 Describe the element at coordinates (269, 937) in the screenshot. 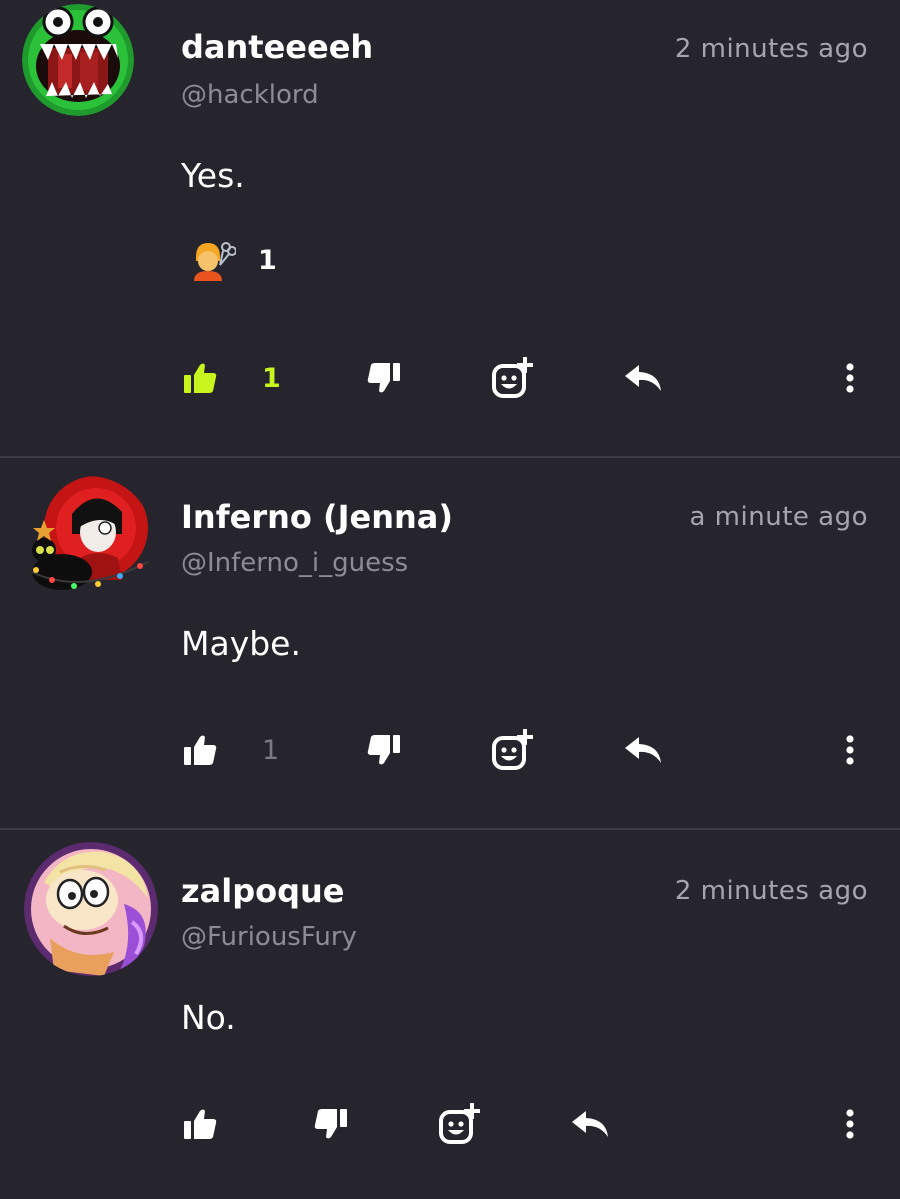

I see `user-handle: @FuriousFury` at that location.